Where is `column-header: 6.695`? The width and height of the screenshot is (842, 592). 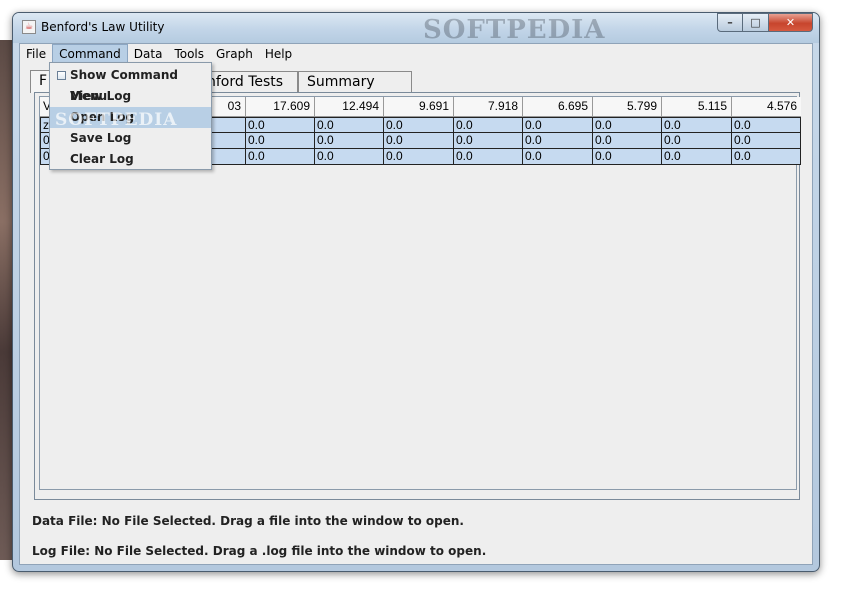 column-header: 6.695 is located at coordinates (558, 107).